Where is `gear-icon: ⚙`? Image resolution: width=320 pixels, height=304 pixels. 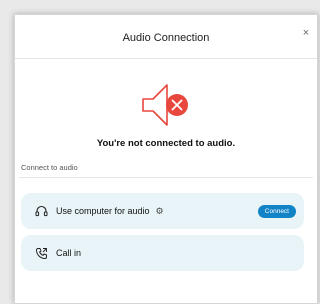
gear-icon: ⚙ is located at coordinates (160, 211).